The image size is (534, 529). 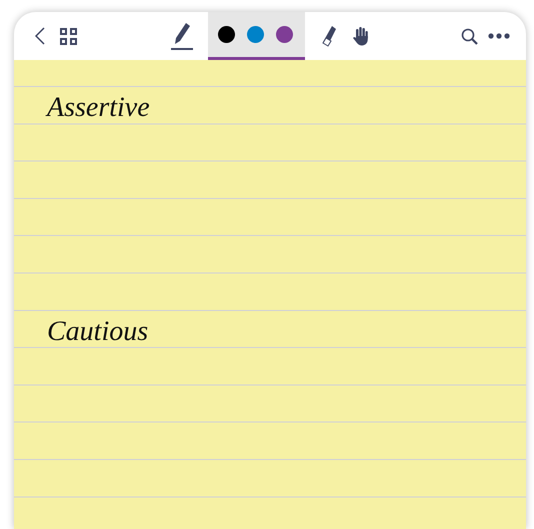 What do you see at coordinates (98, 108) in the screenshot?
I see `handwritten-note: Assertive` at bounding box center [98, 108].